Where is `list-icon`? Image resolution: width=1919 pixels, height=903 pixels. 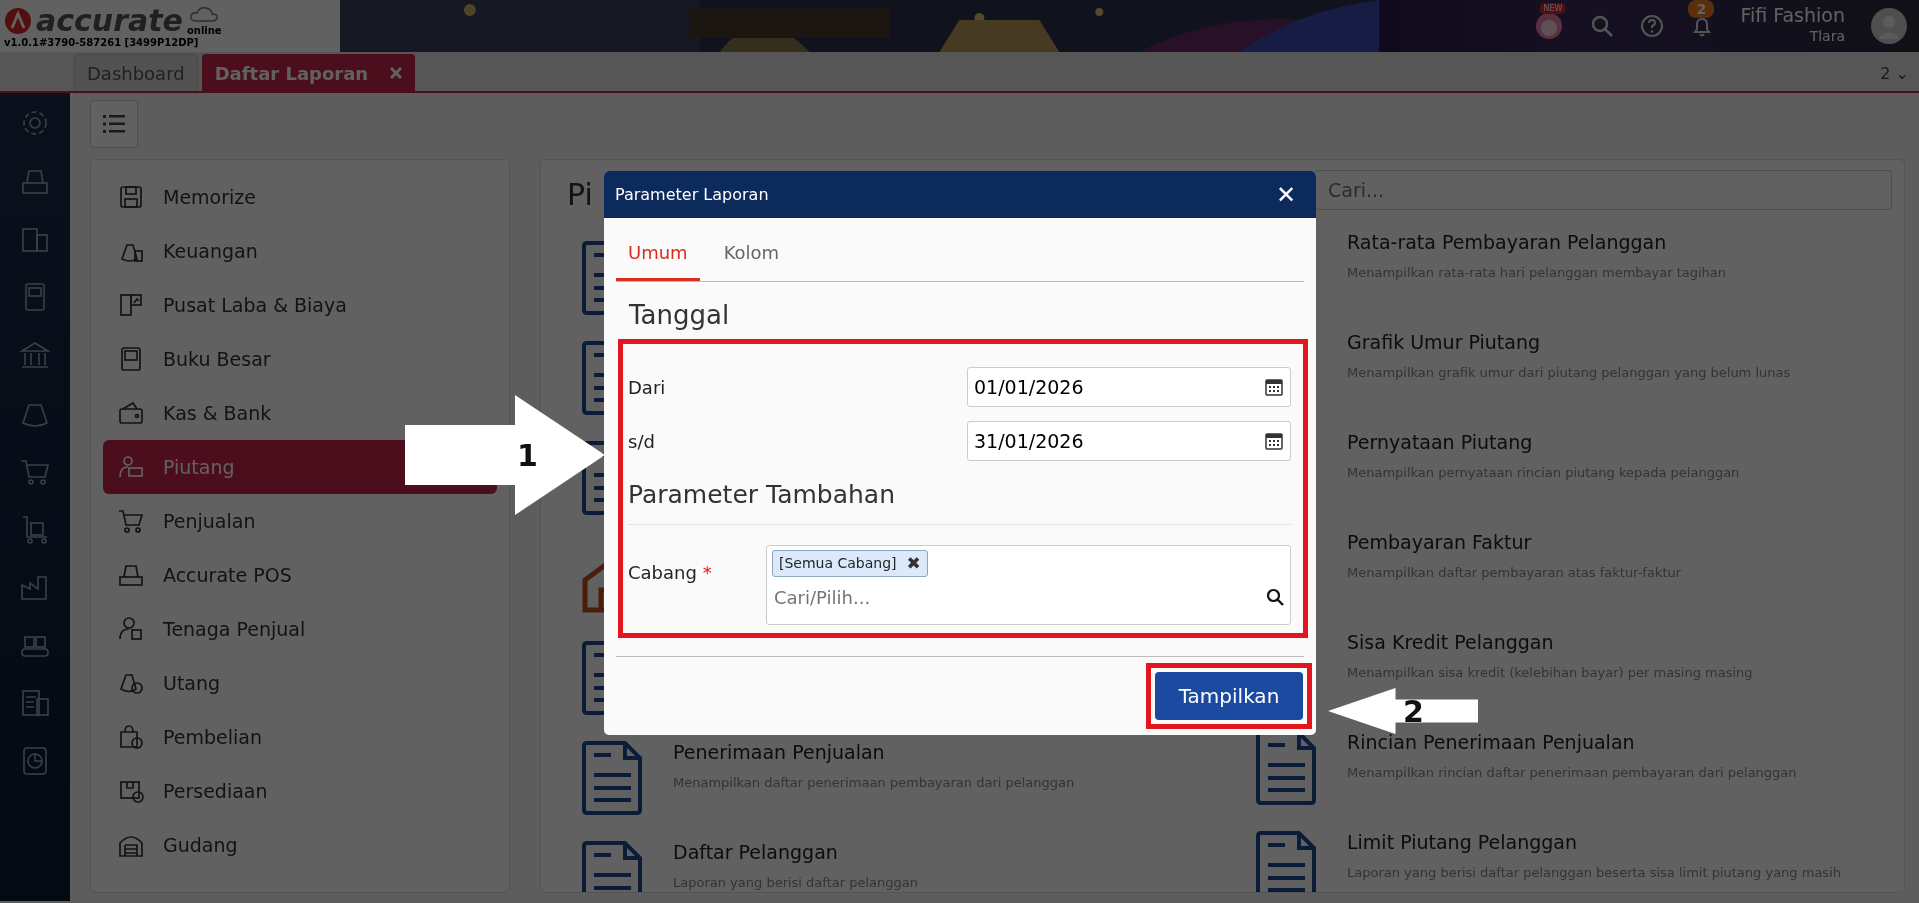 list-icon is located at coordinates (114, 124).